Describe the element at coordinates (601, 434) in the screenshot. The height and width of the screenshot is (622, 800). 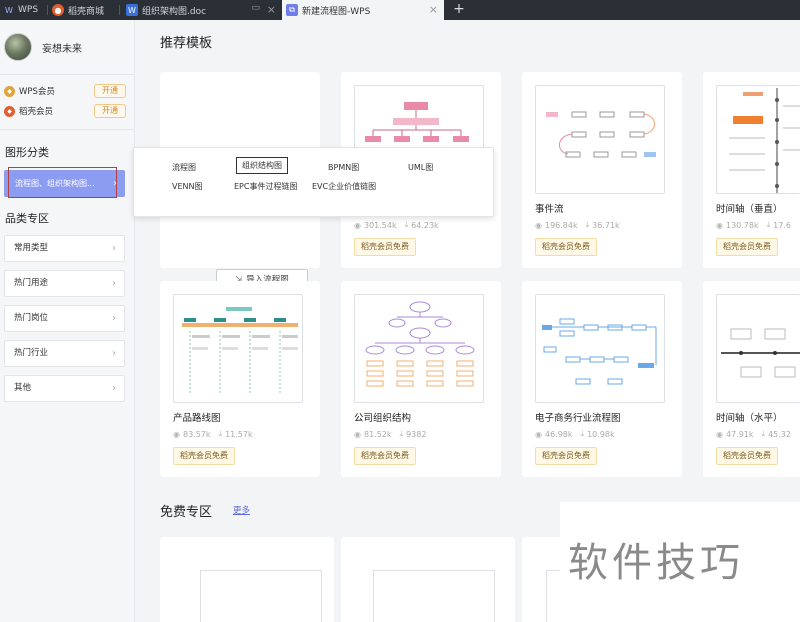
I see `download-count: 10.98k` at that location.